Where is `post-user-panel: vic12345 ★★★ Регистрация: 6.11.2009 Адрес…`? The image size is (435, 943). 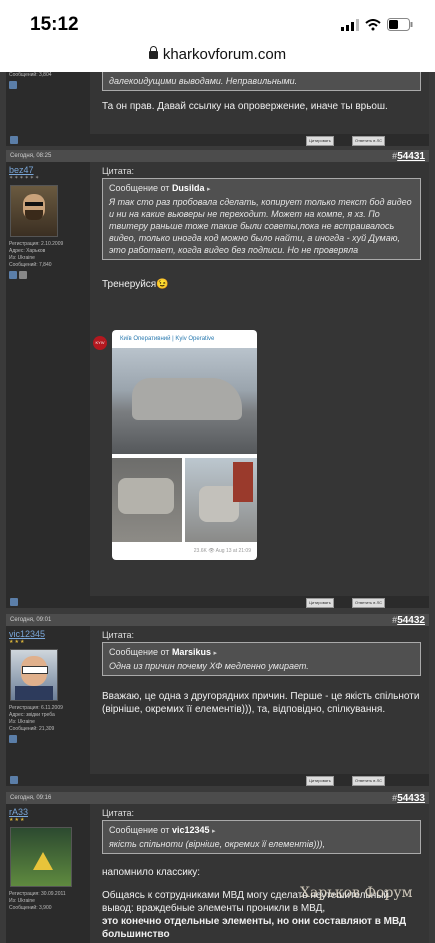 post-user-panel: vic12345 ★★★ Регистрация: 6.11.2009 Адрес… is located at coordinates (48, 700).